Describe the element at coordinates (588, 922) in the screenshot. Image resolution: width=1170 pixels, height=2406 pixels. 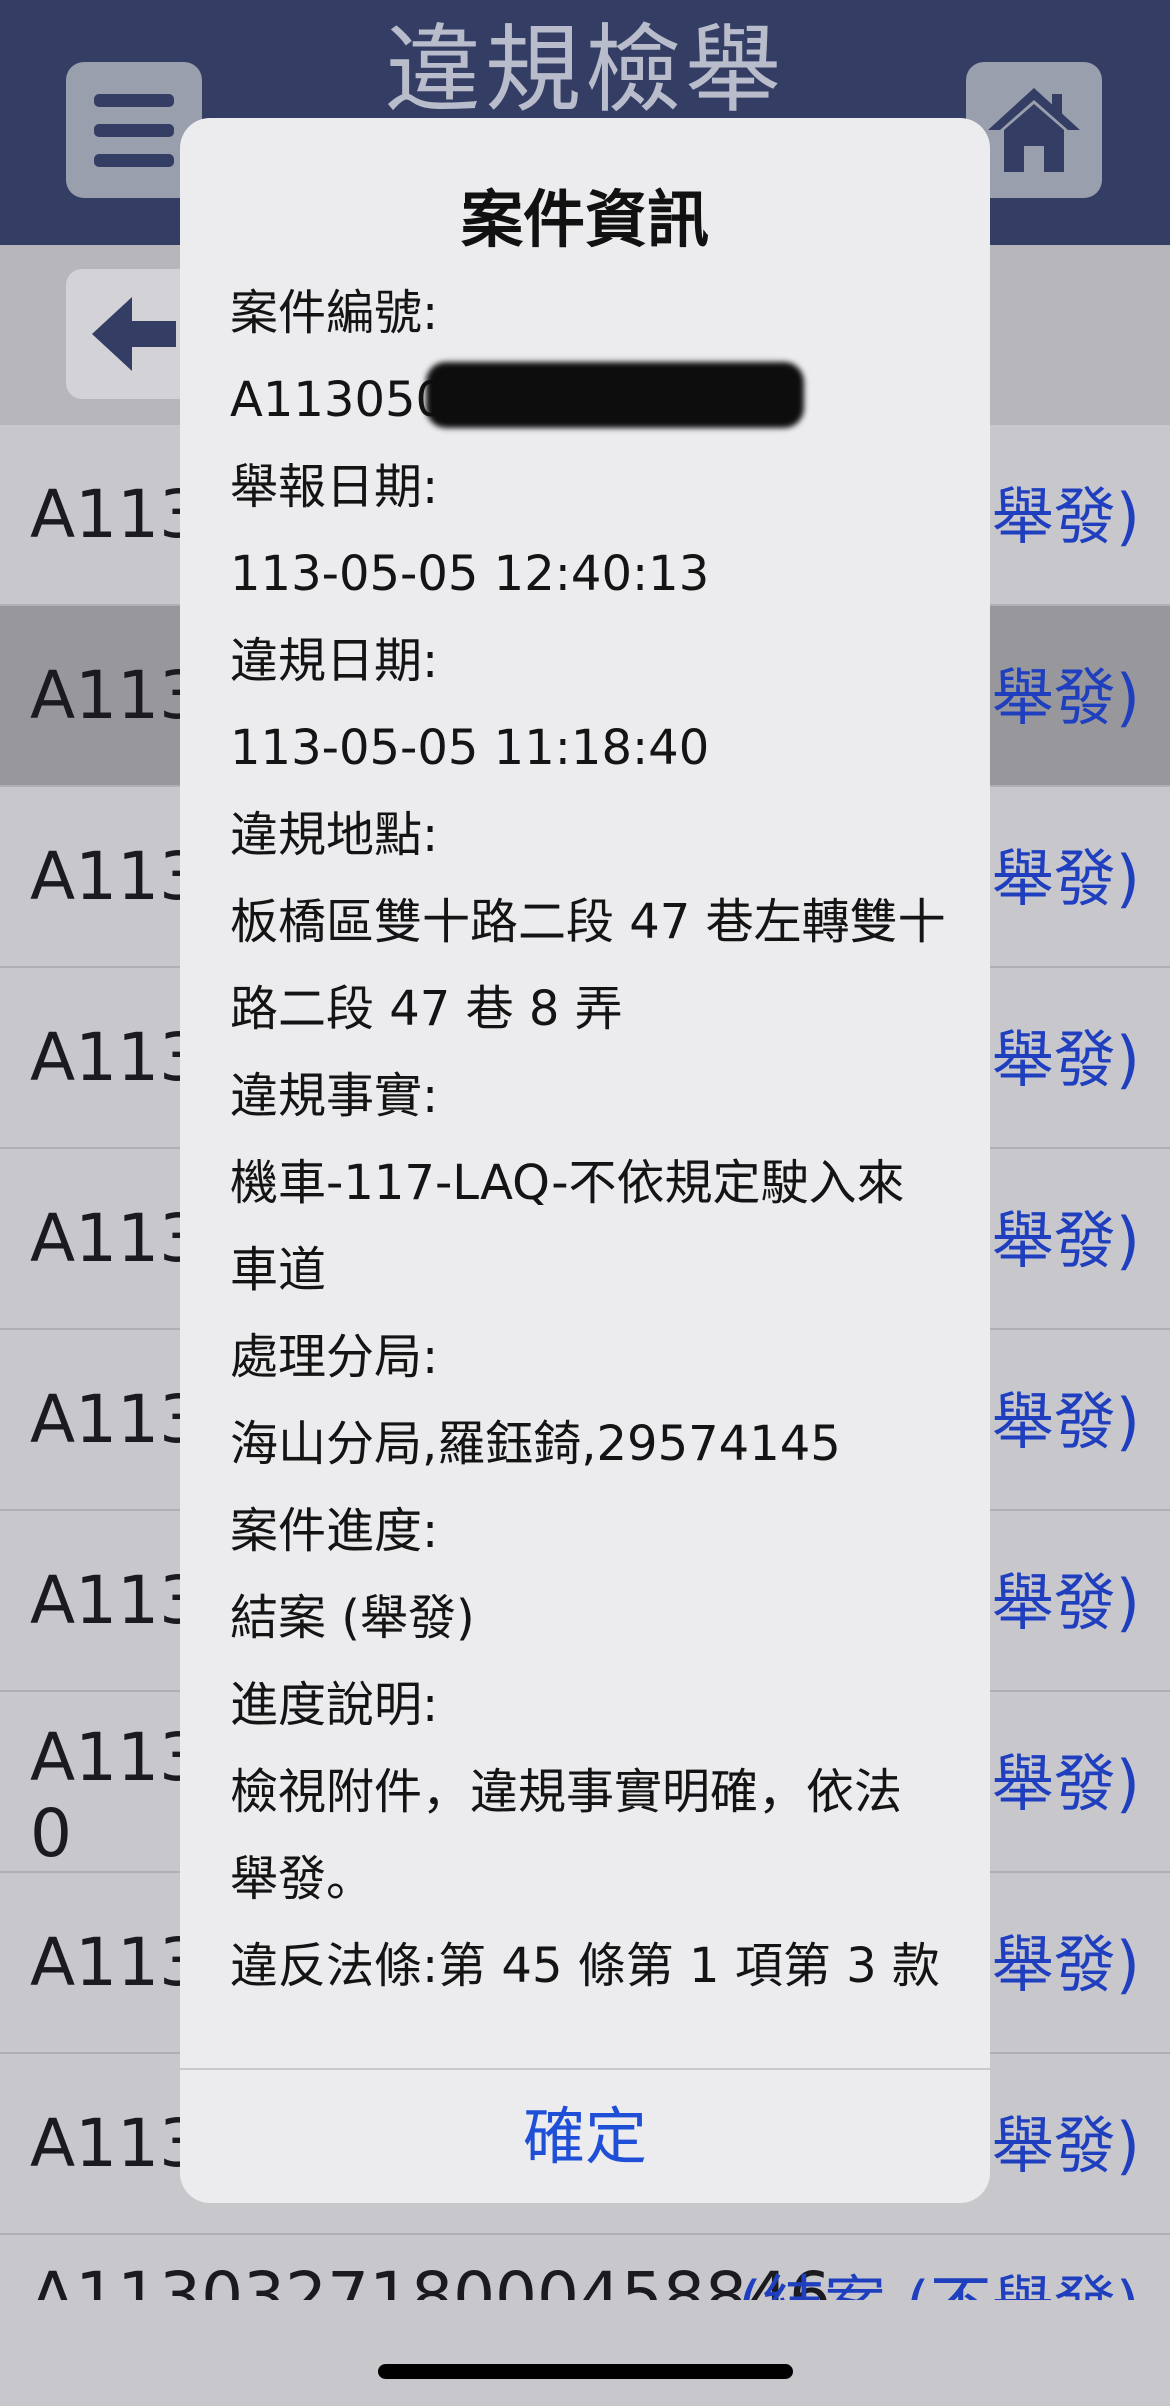
I see `location-value-line1: 板橋區雙十路二段 47 巷左轉雙十` at that location.